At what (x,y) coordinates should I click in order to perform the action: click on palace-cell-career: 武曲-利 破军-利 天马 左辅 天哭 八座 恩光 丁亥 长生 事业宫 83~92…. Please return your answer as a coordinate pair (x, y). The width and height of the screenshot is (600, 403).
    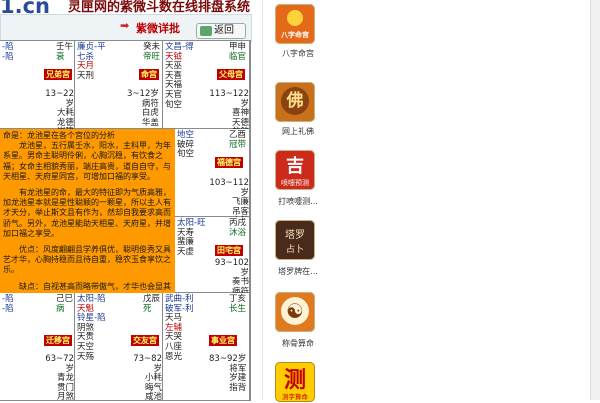
    Looking at the image, I should click on (206, 347).